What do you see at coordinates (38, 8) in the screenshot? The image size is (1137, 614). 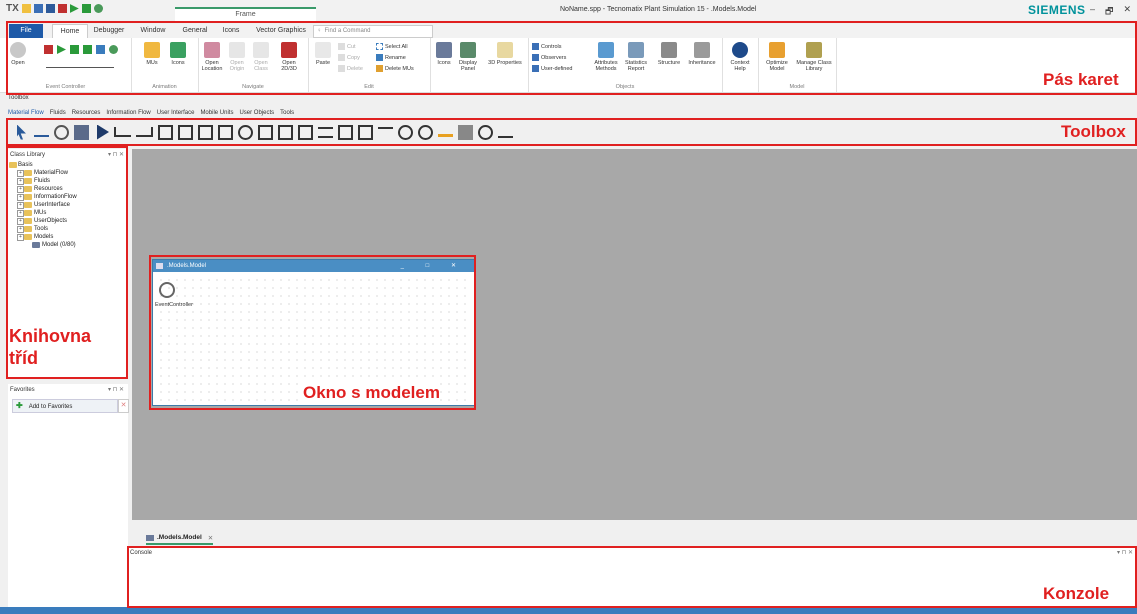 I see `save-icon` at bounding box center [38, 8].